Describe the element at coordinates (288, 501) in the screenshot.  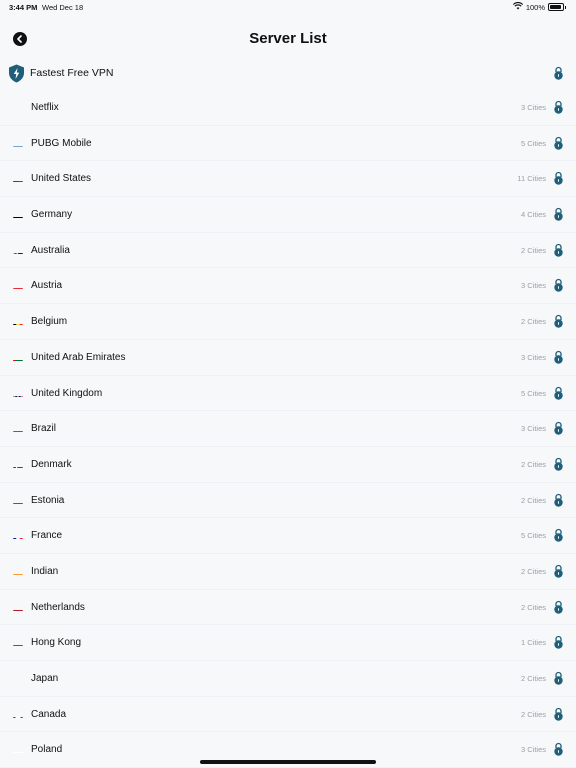
I see `server-row-ee: Estonia 2 Cities` at that location.